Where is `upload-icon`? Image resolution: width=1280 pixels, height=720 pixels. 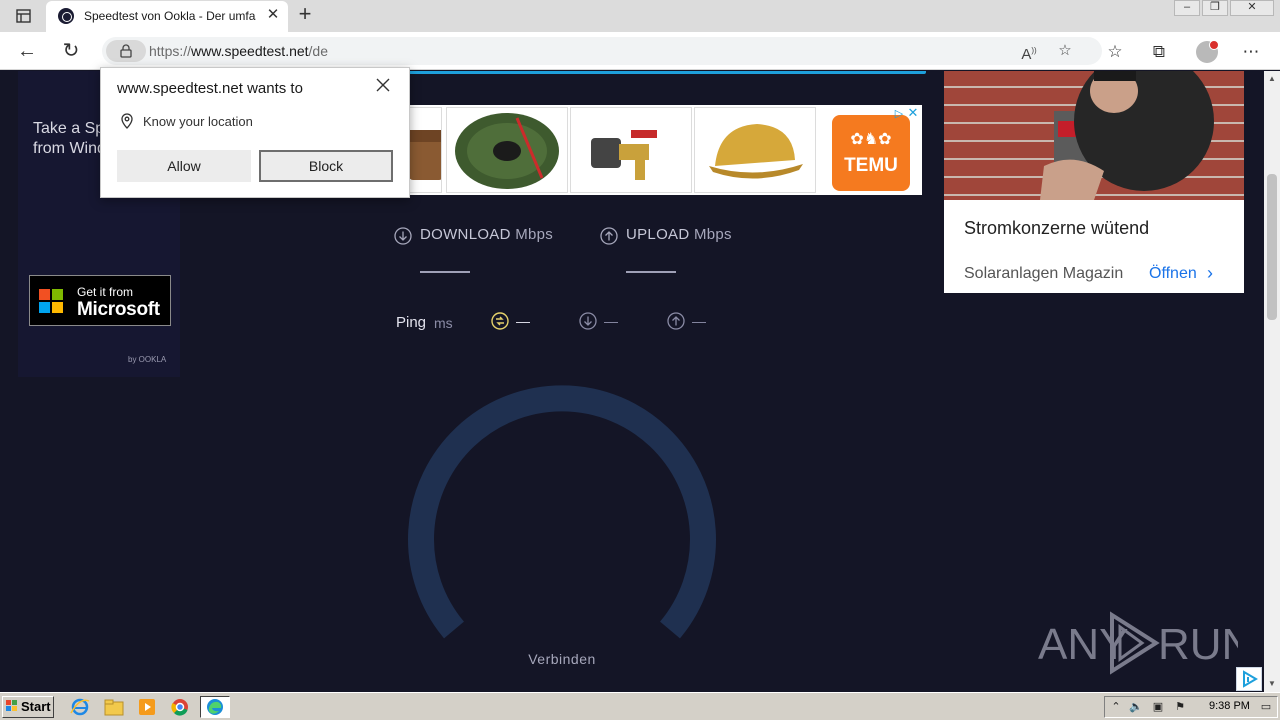
upload-icon is located at coordinates (609, 236).